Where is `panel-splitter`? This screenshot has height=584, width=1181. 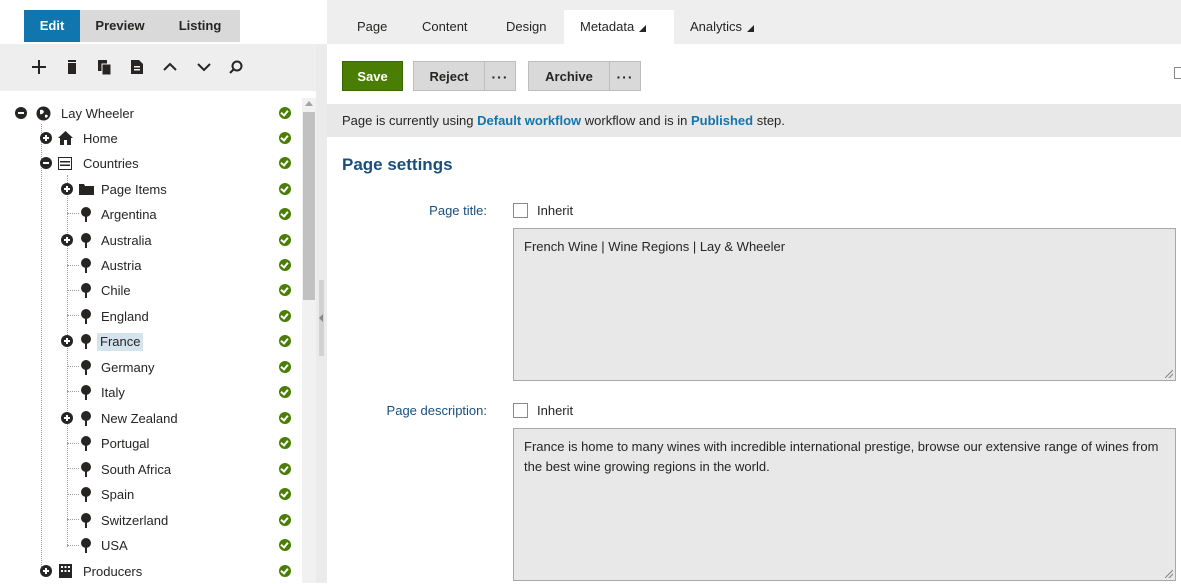
panel-splitter is located at coordinates (321, 313).